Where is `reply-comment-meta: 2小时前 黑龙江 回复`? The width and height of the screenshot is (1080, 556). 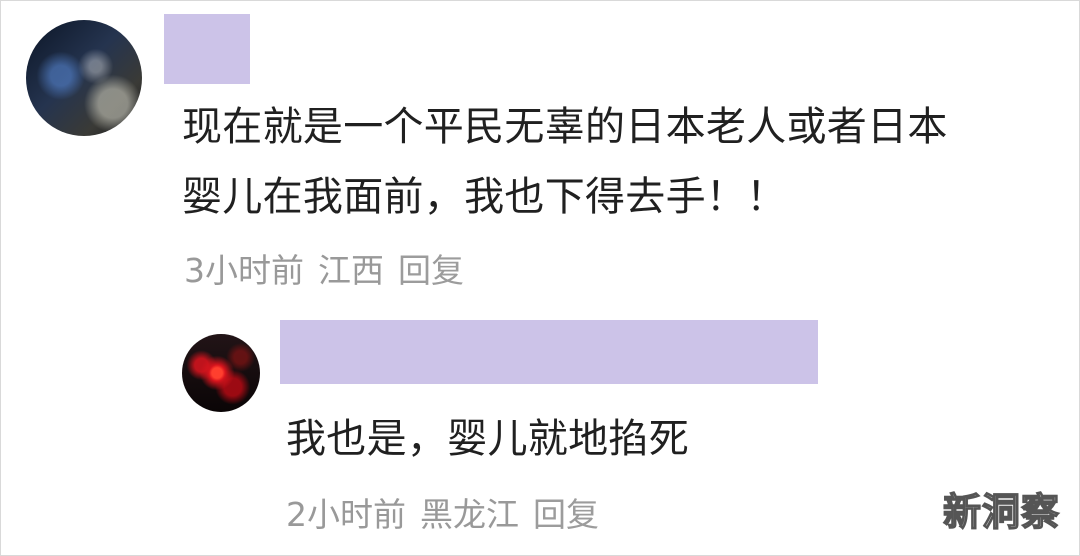 reply-comment-meta: 2小时前 黑龙江 回复 is located at coordinates (442, 512).